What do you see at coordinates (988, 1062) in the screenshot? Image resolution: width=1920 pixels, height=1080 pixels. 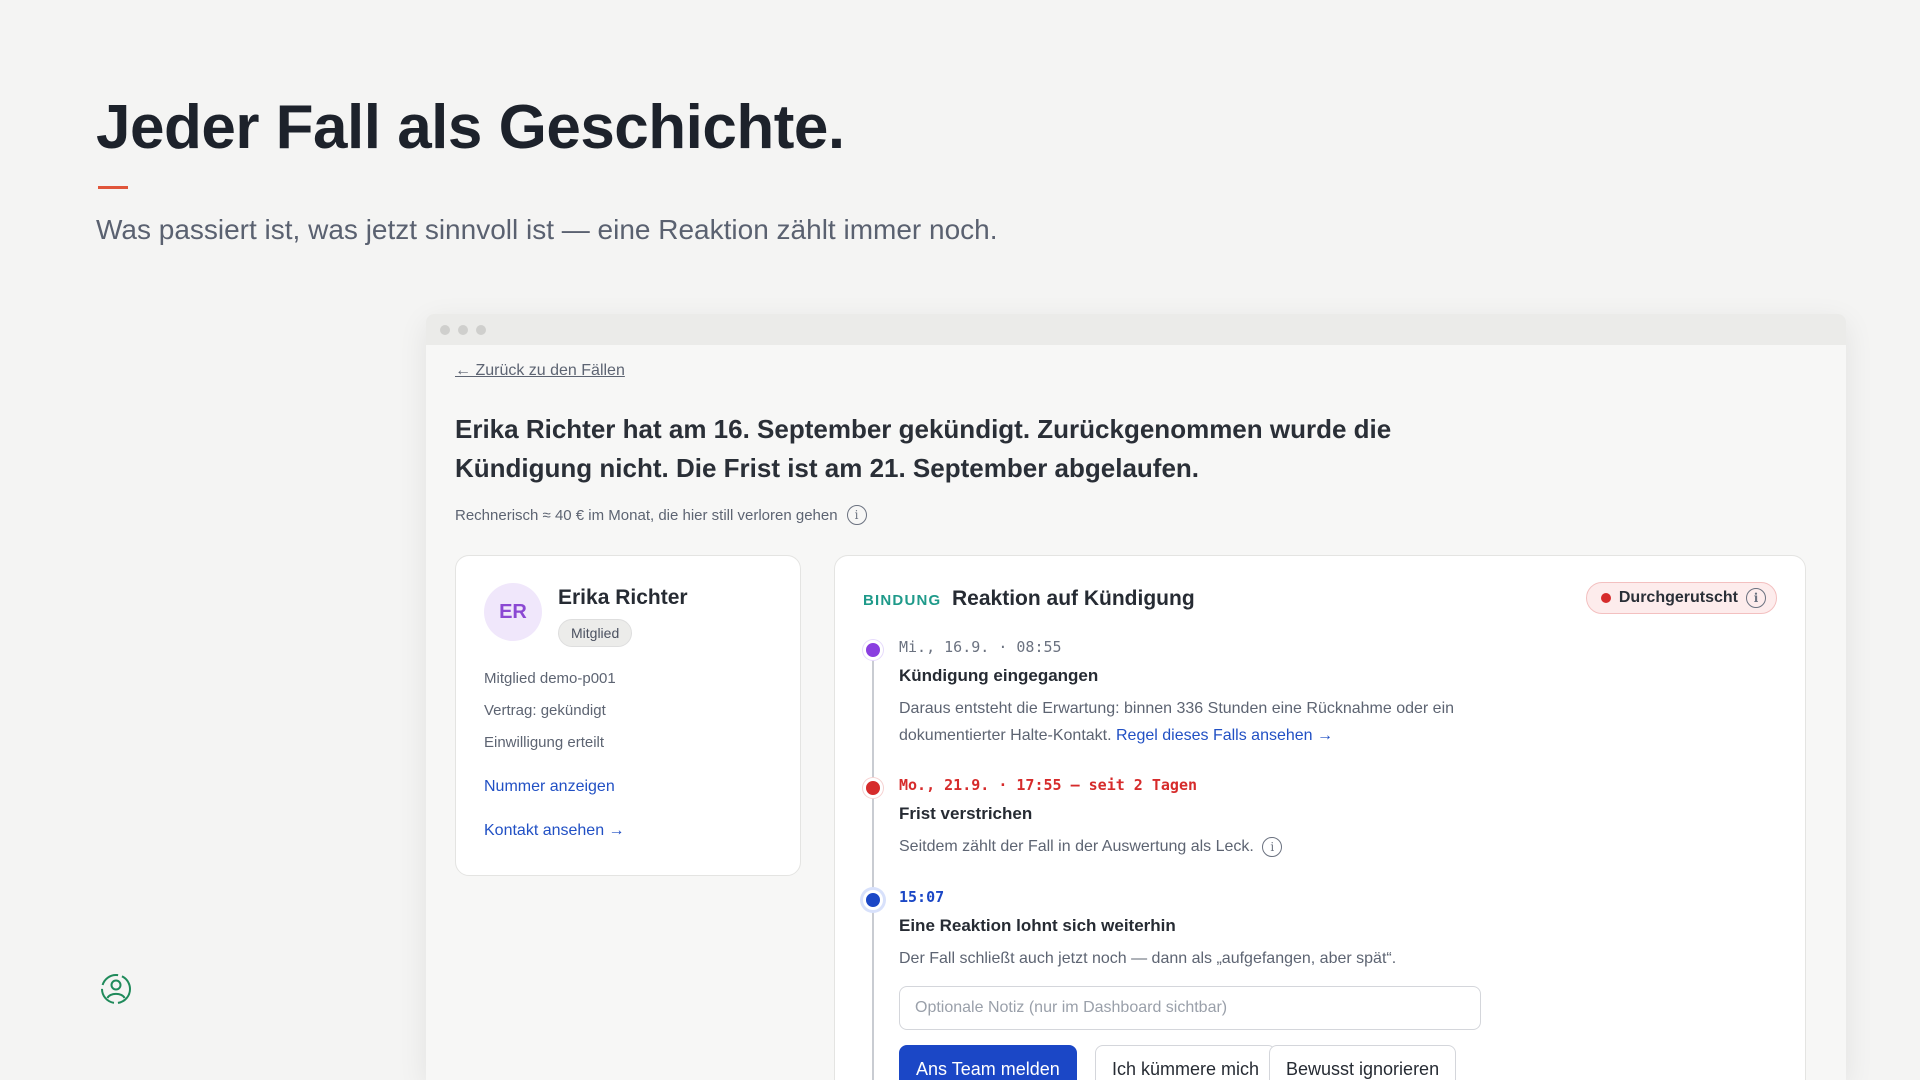 I see `report-to-team-button: Ans Team melden` at bounding box center [988, 1062].